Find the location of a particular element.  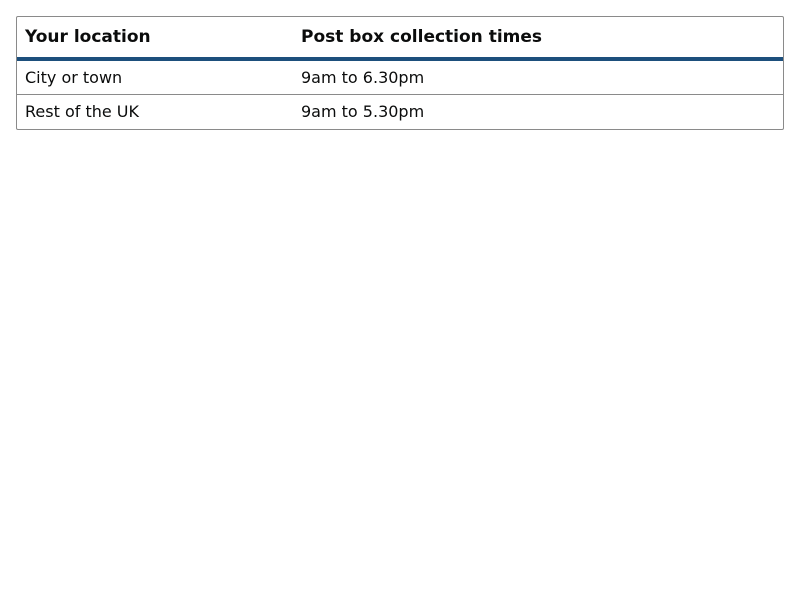

cell-location: City or town is located at coordinates (155, 77).